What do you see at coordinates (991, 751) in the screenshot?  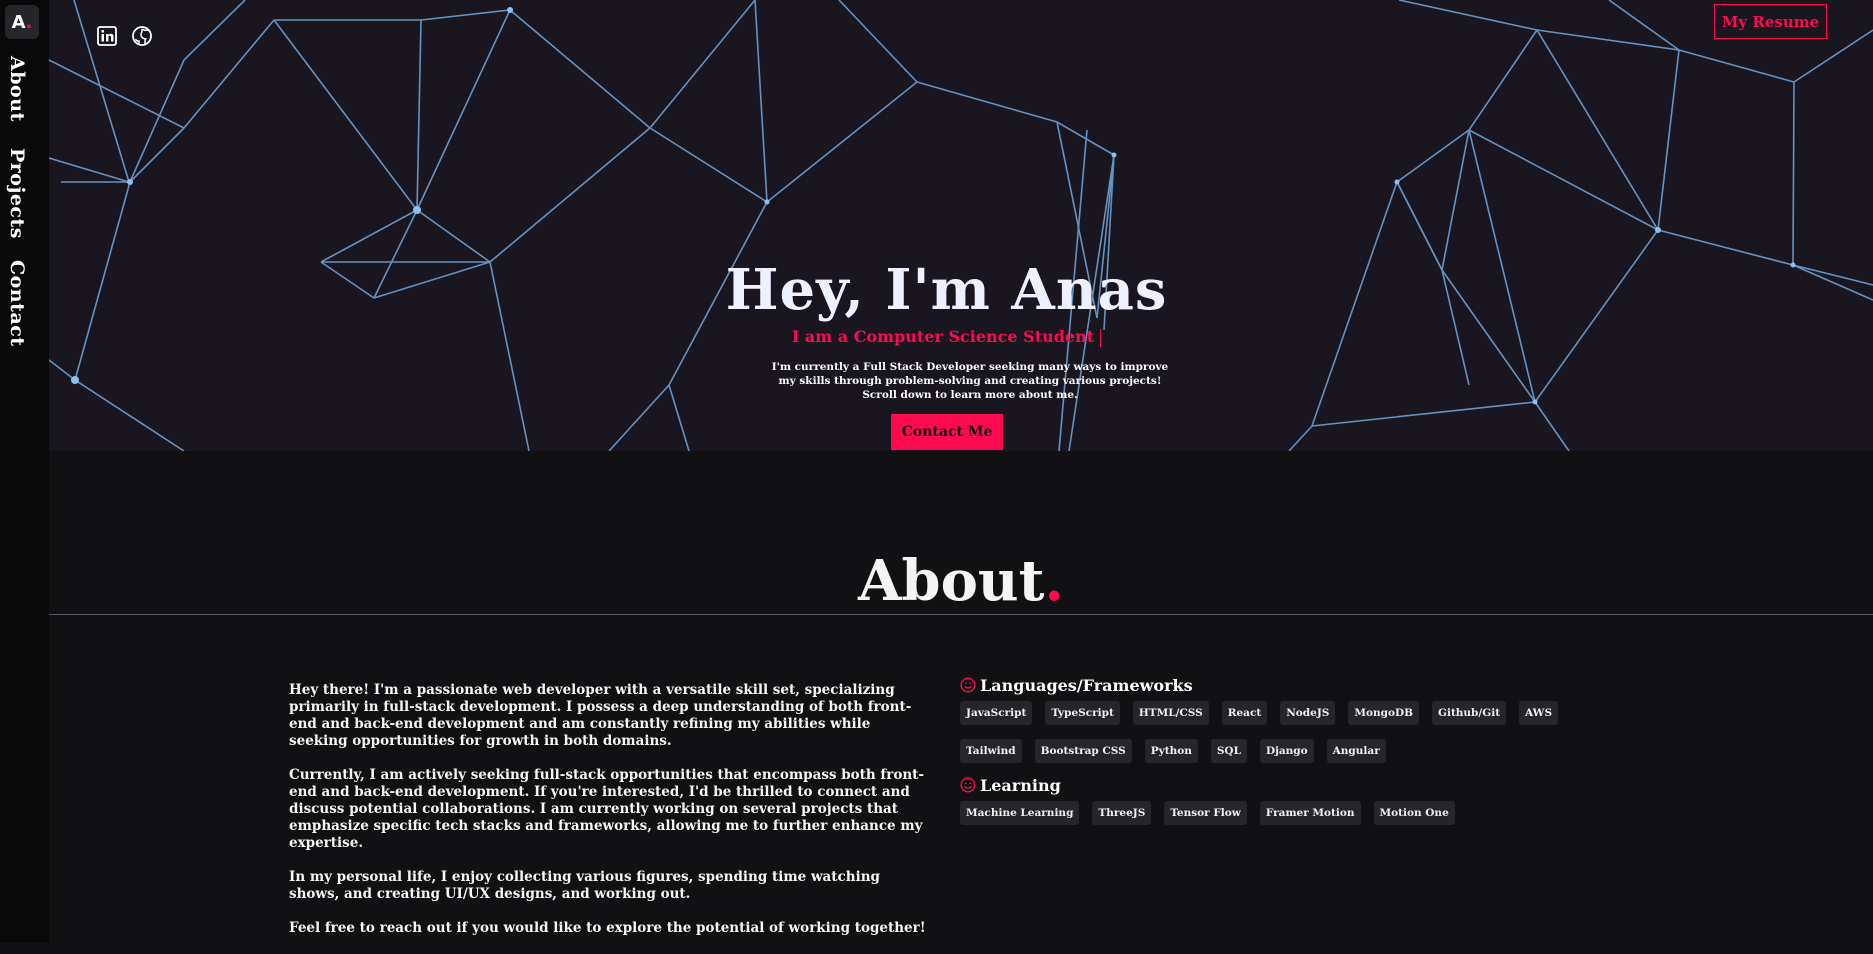 I see `skill-tag: Tailwind` at bounding box center [991, 751].